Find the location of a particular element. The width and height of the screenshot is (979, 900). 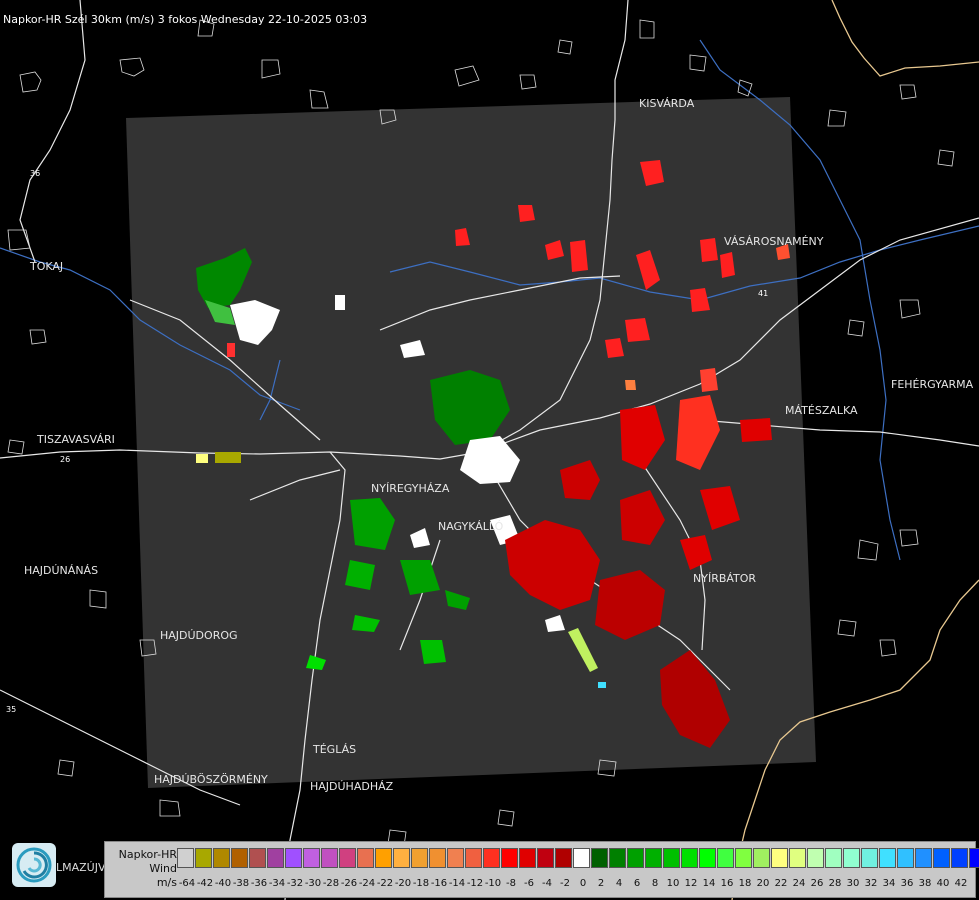

legend-swatches is located at coordinates (578, 858).